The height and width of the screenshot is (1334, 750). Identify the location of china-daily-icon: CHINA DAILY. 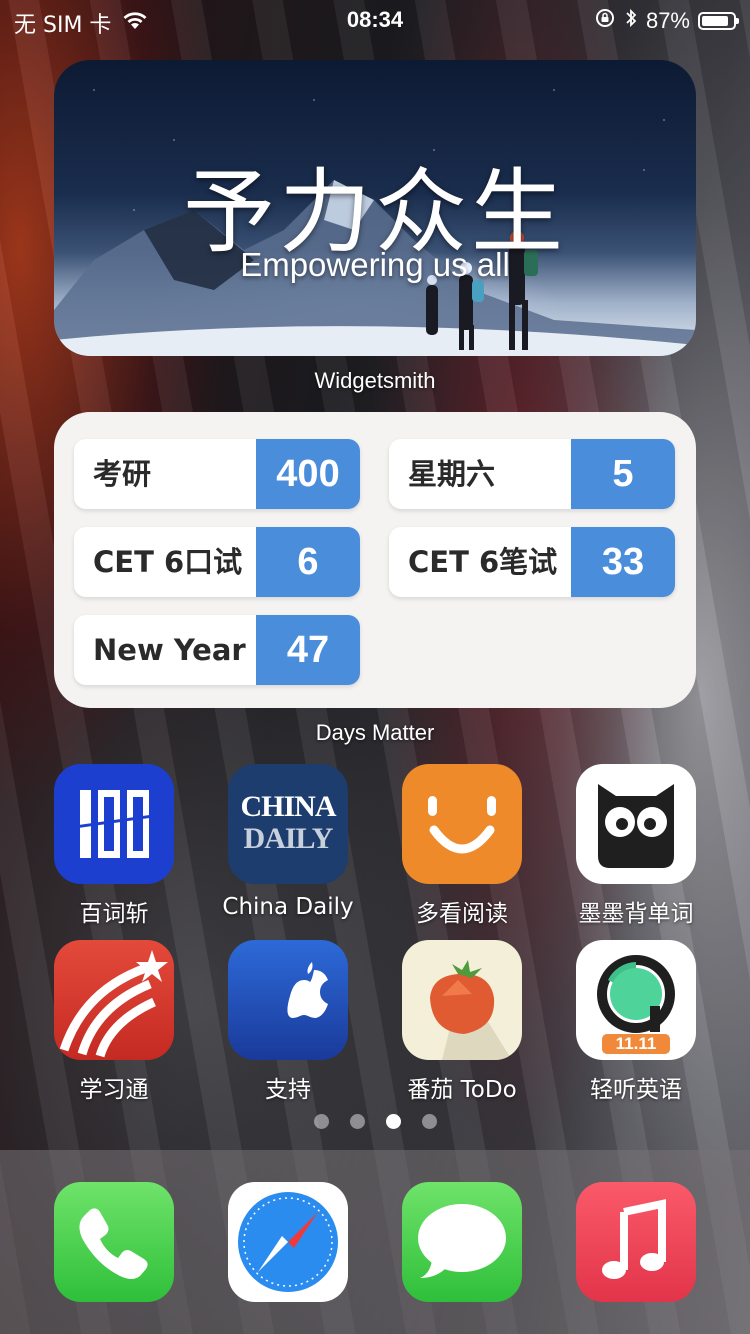
(288, 824).